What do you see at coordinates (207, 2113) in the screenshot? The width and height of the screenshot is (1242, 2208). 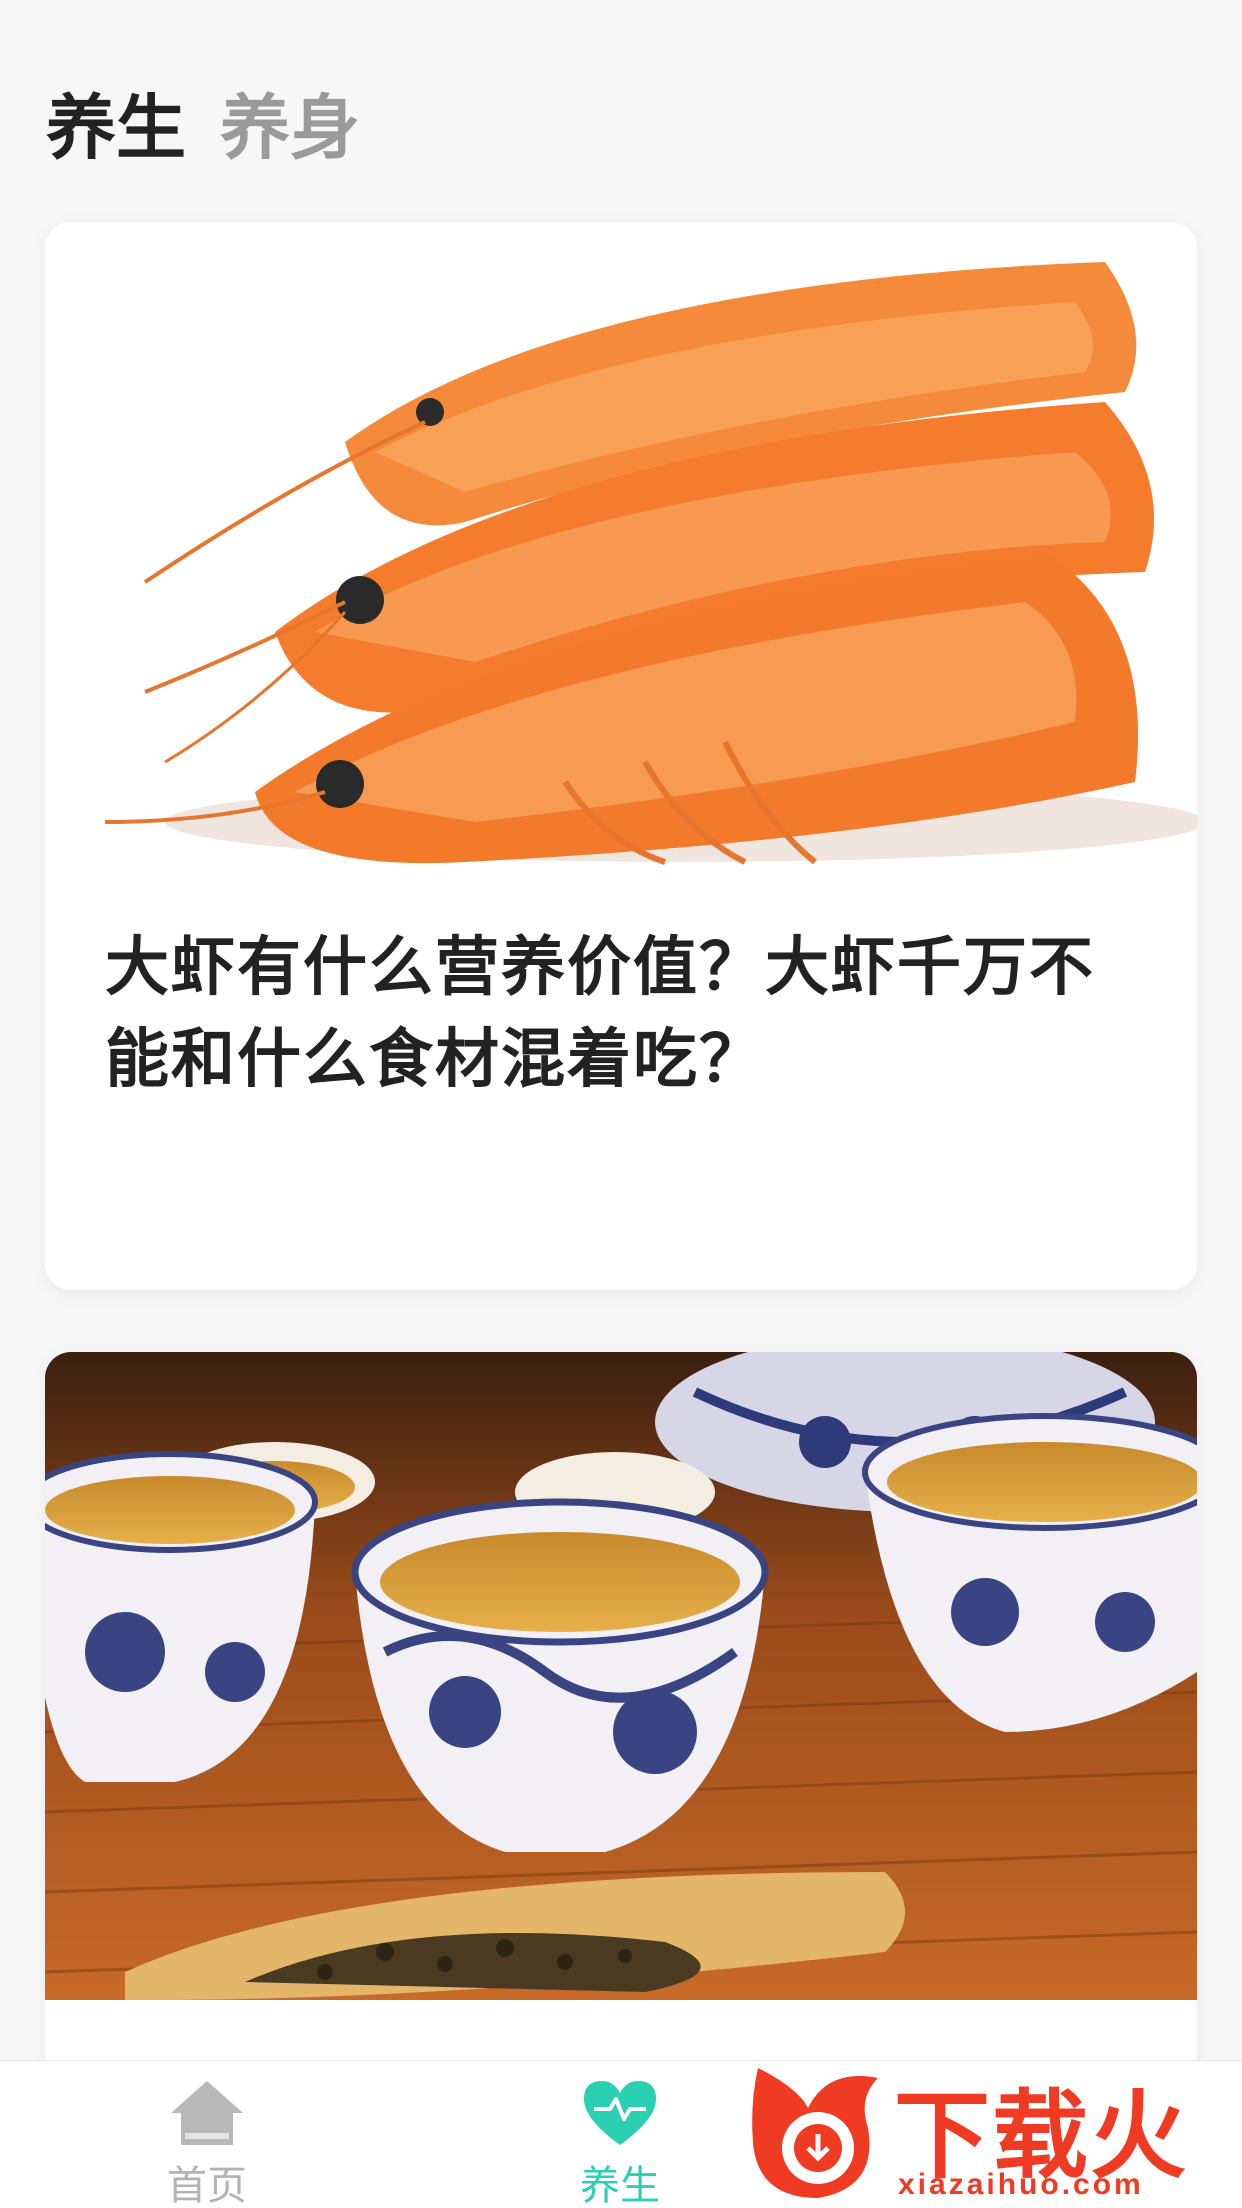 I see `home-icon` at bounding box center [207, 2113].